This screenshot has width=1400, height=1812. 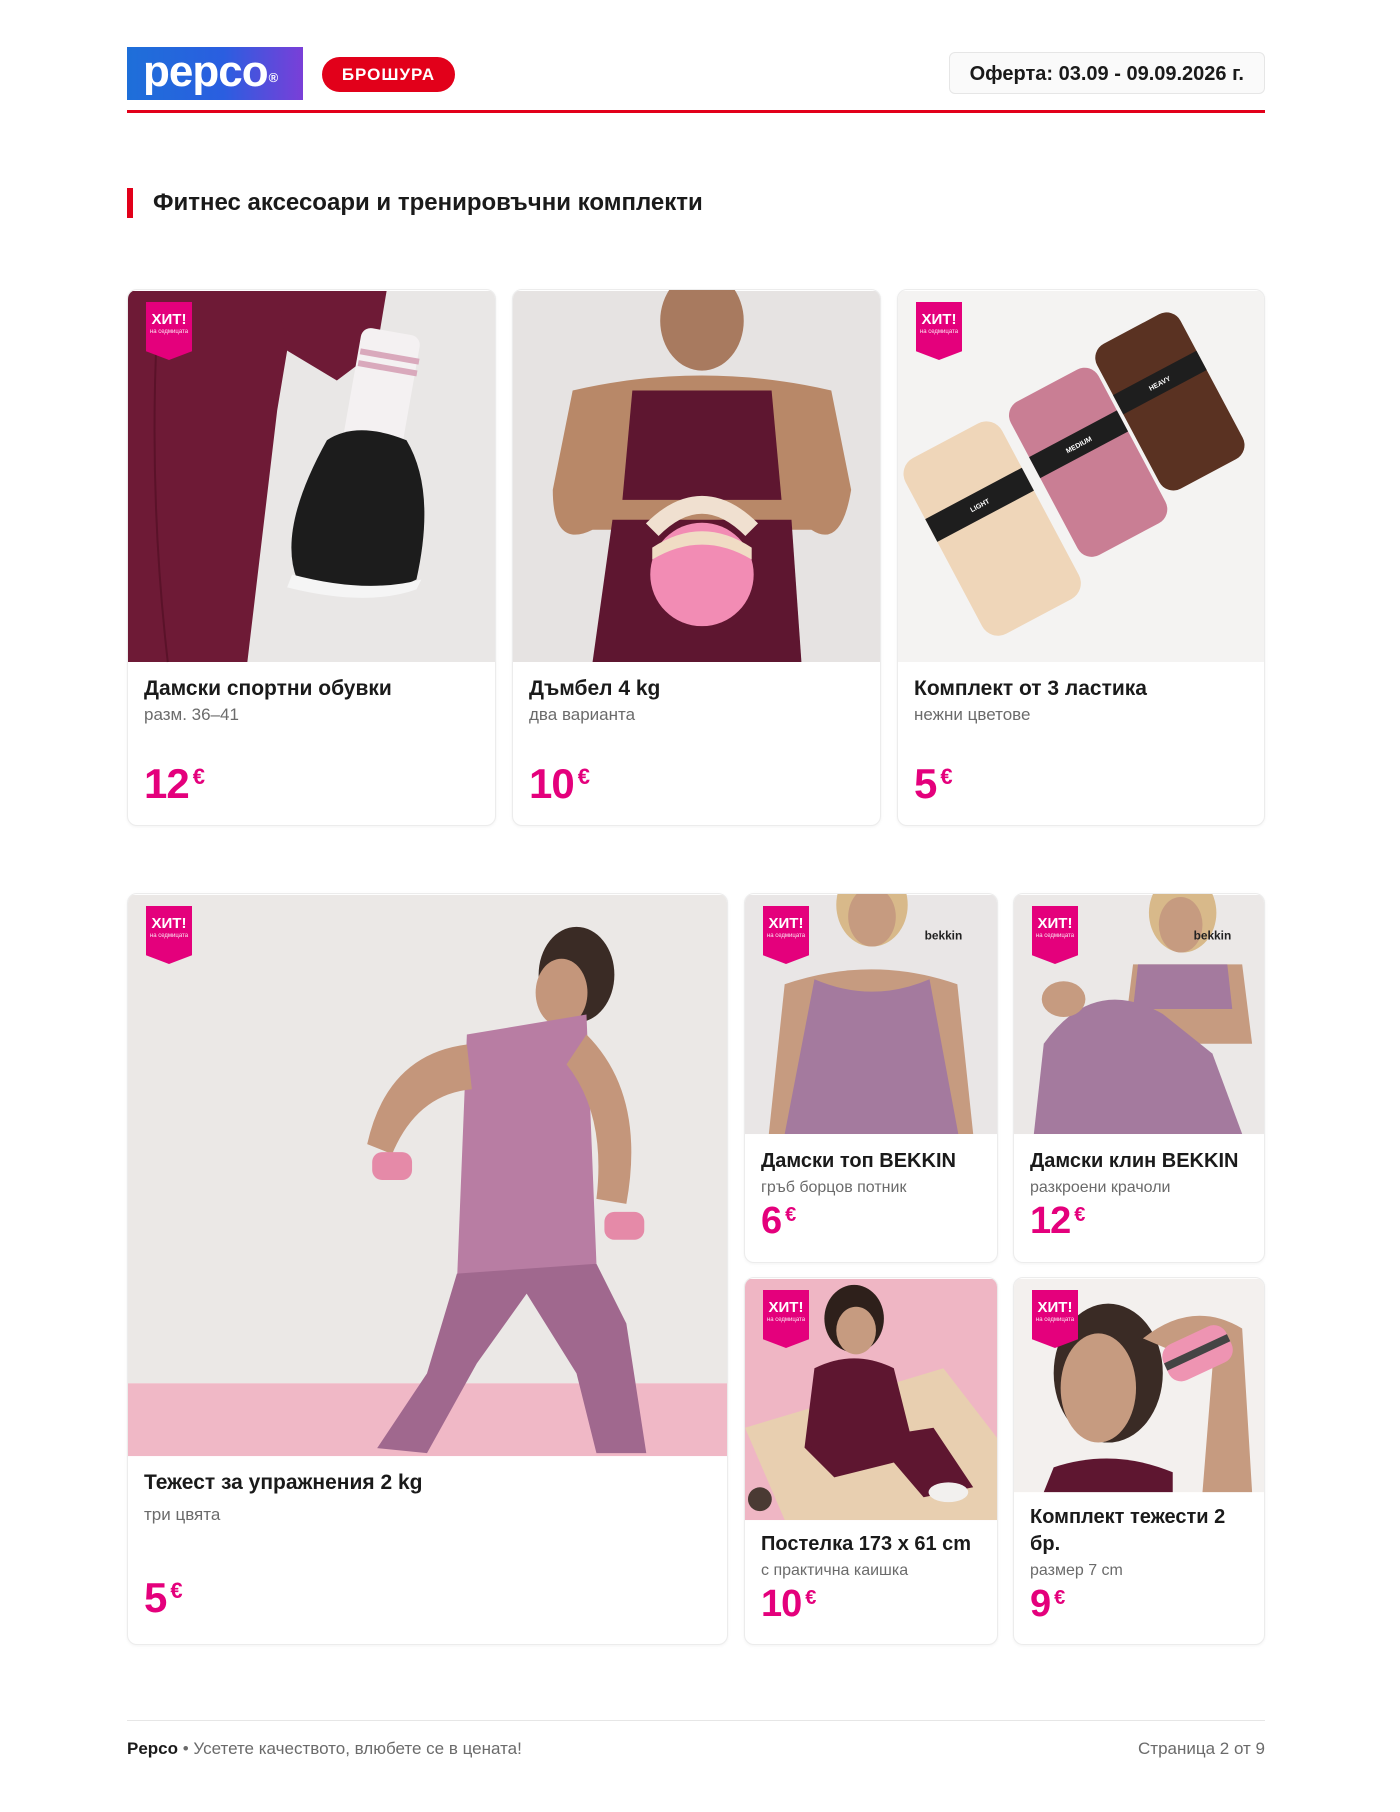 What do you see at coordinates (972, 714) in the screenshot?
I see `product-subtitle: нежни цветове` at bounding box center [972, 714].